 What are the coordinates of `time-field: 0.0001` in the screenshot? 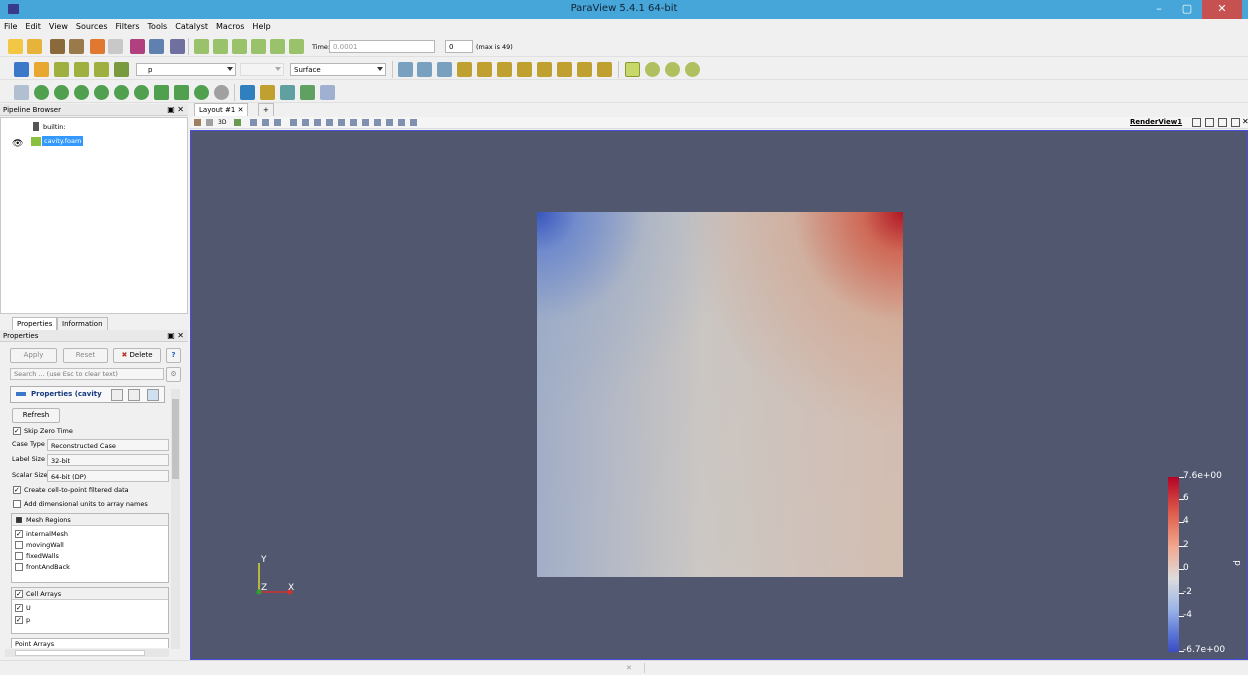 It's located at (382, 46).